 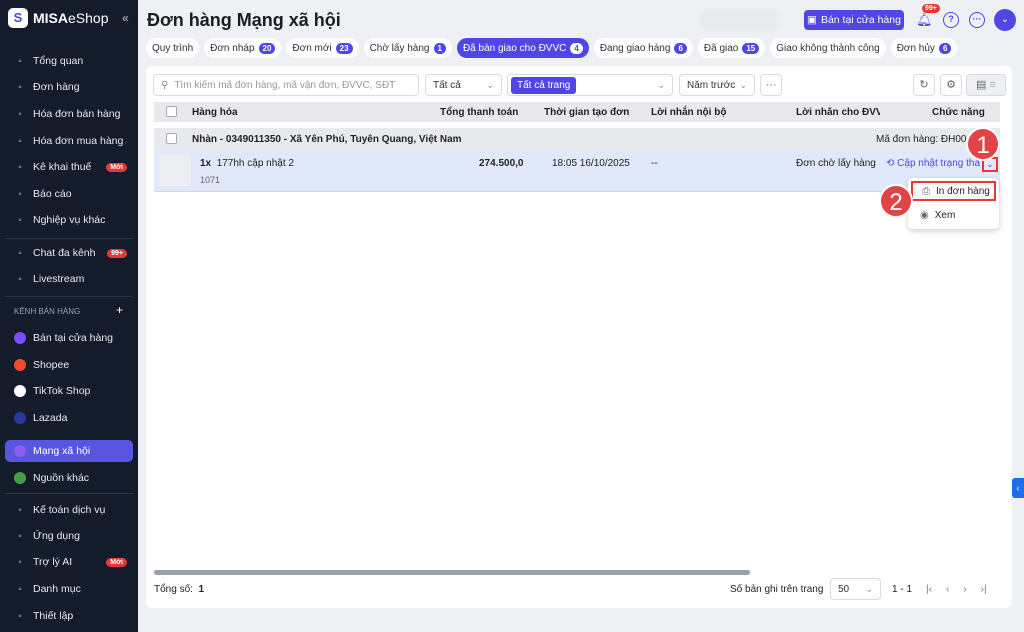 I want to click on pagination: |‹ ‹ › ›|, so click(x=956, y=589).